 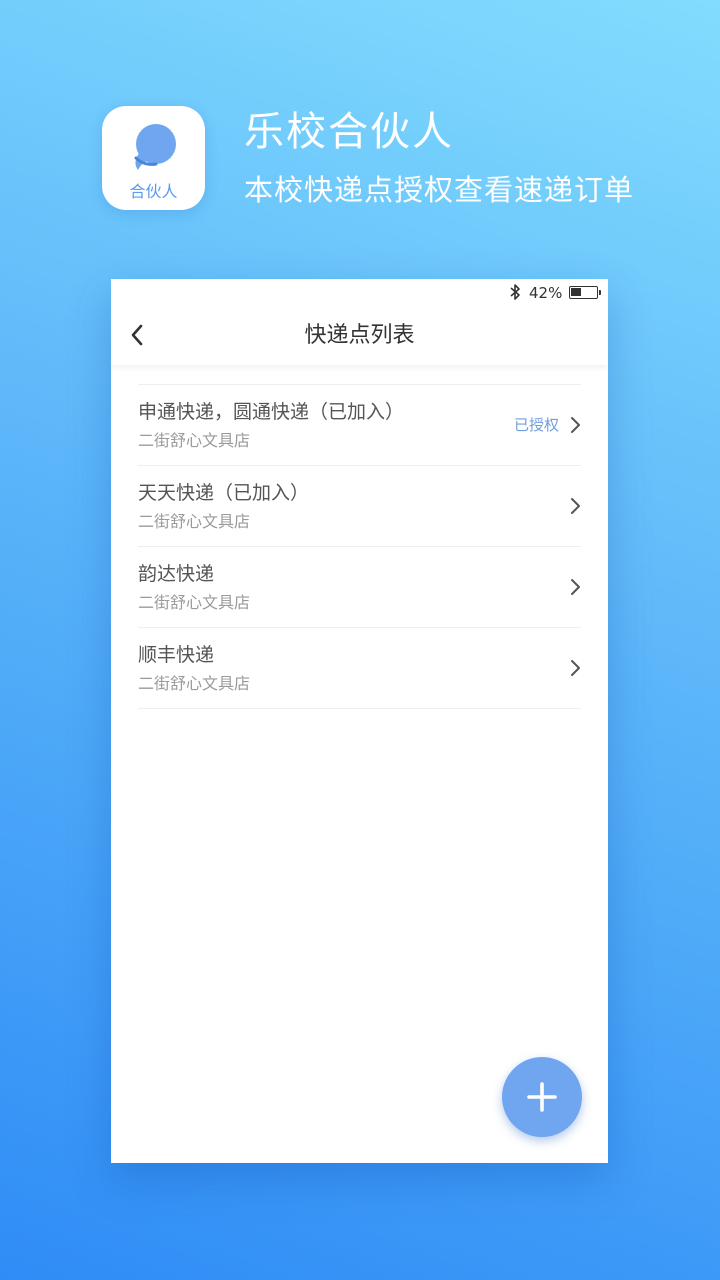 What do you see at coordinates (153, 191) in the screenshot?
I see `app-icon-label: 合伙人` at bounding box center [153, 191].